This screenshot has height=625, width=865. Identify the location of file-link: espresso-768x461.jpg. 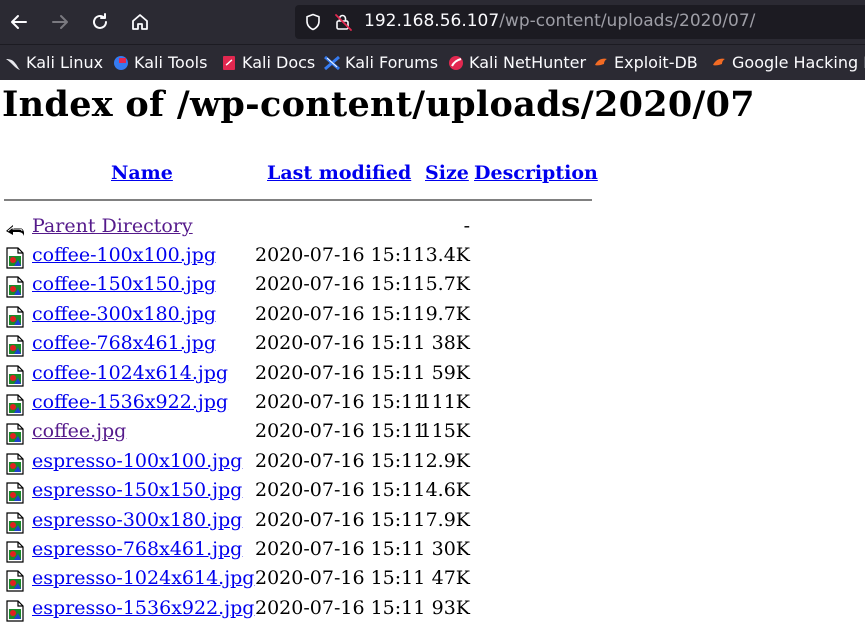
(137, 549).